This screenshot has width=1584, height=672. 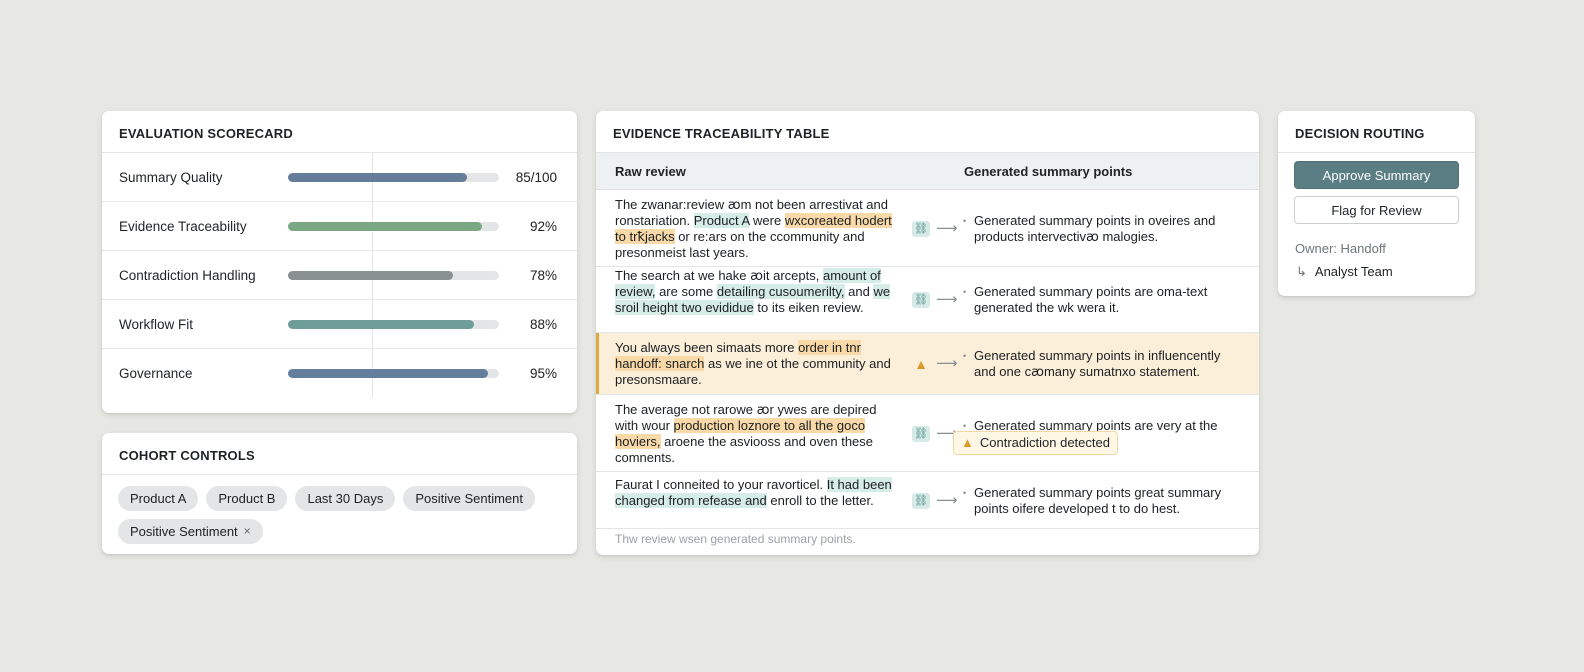 I want to click on contradiction-label: Contradiction detected, so click(x=1044, y=442).